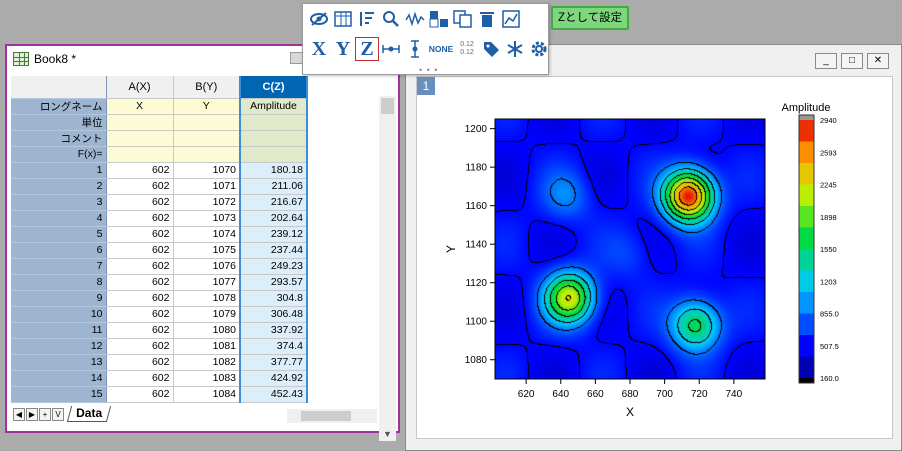 The height and width of the screenshot is (451, 902). I want to click on table-row: 5 602 1074 239.12, so click(159, 234).